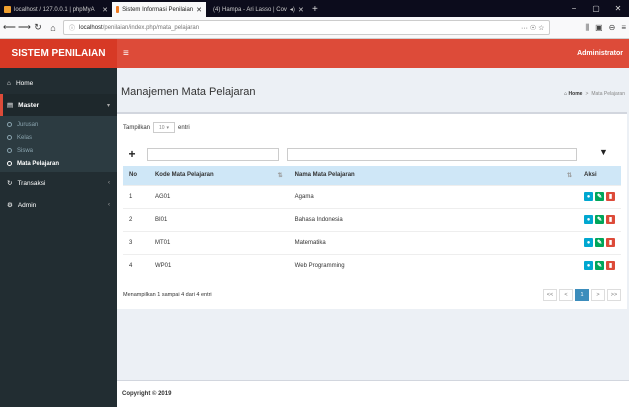 The image size is (629, 407). I want to click on browser-tab-youtube: (4) Hampa - Ari Lasso | Cov ◂) ✕, so click(256, 9).